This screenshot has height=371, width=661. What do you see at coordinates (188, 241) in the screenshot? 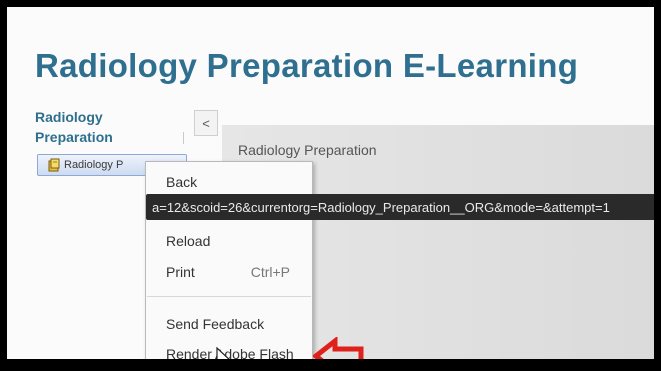
I see `menu-item-reload: Reload` at bounding box center [188, 241].